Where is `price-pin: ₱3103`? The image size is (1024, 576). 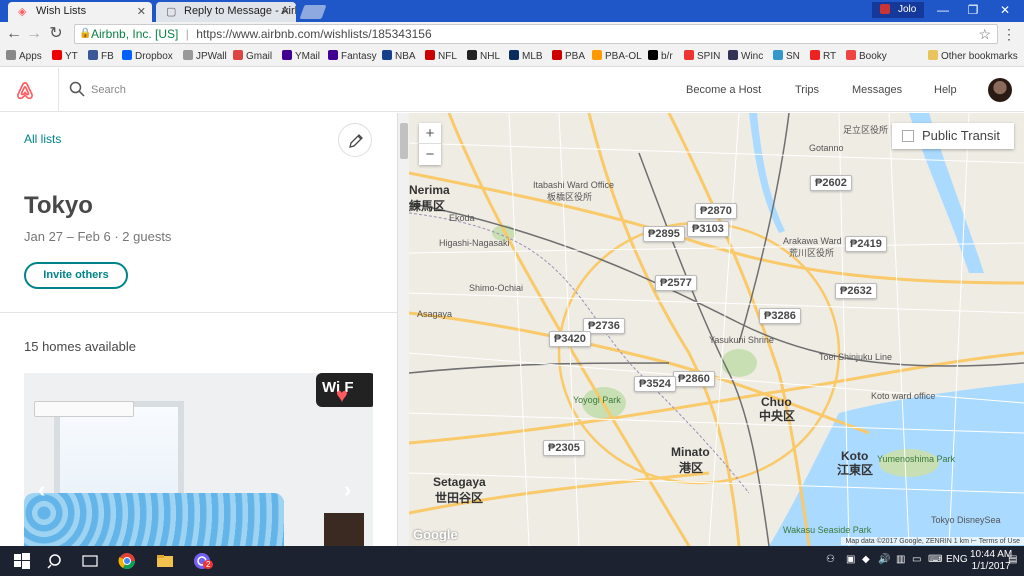
price-pin: ₱3103 is located at coordinates (708, 229).